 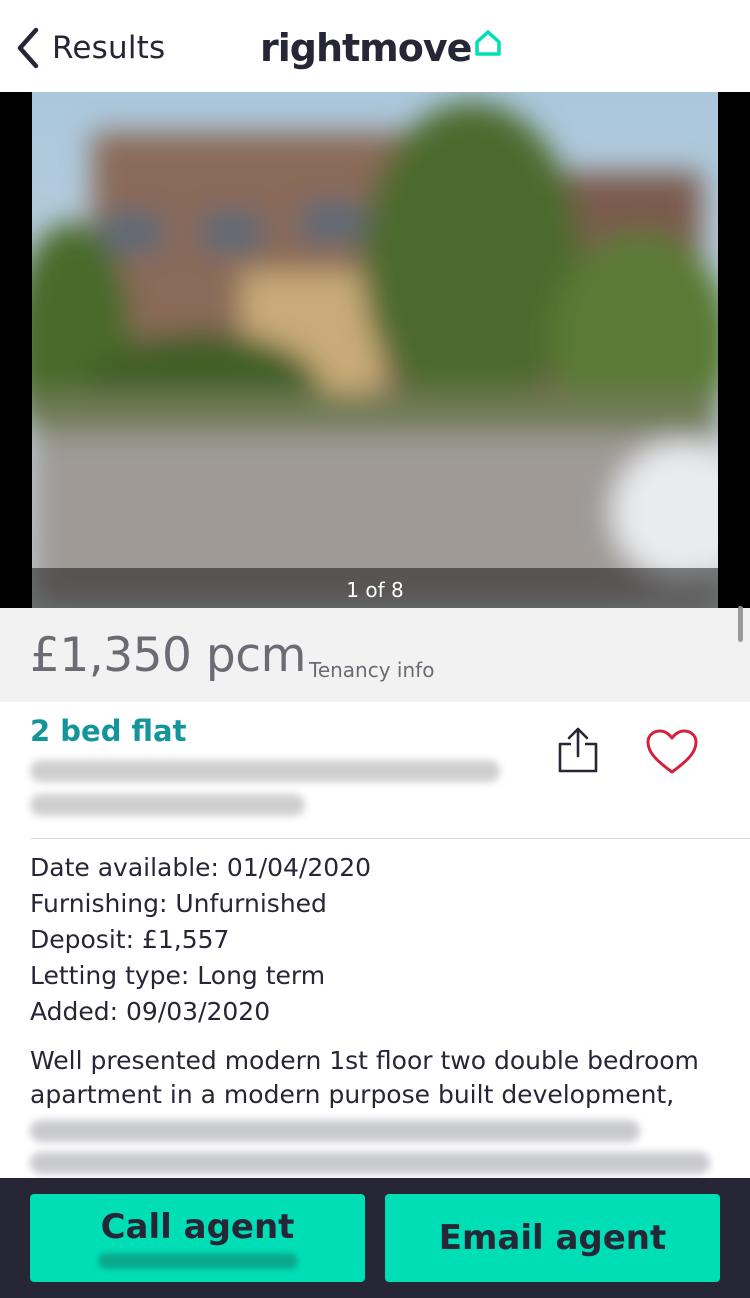 What do you see at coordinates (130, 939) in the screenshot?
I see `fact-deposit: Deposit: £1,557` at bounding box center [130, 939].